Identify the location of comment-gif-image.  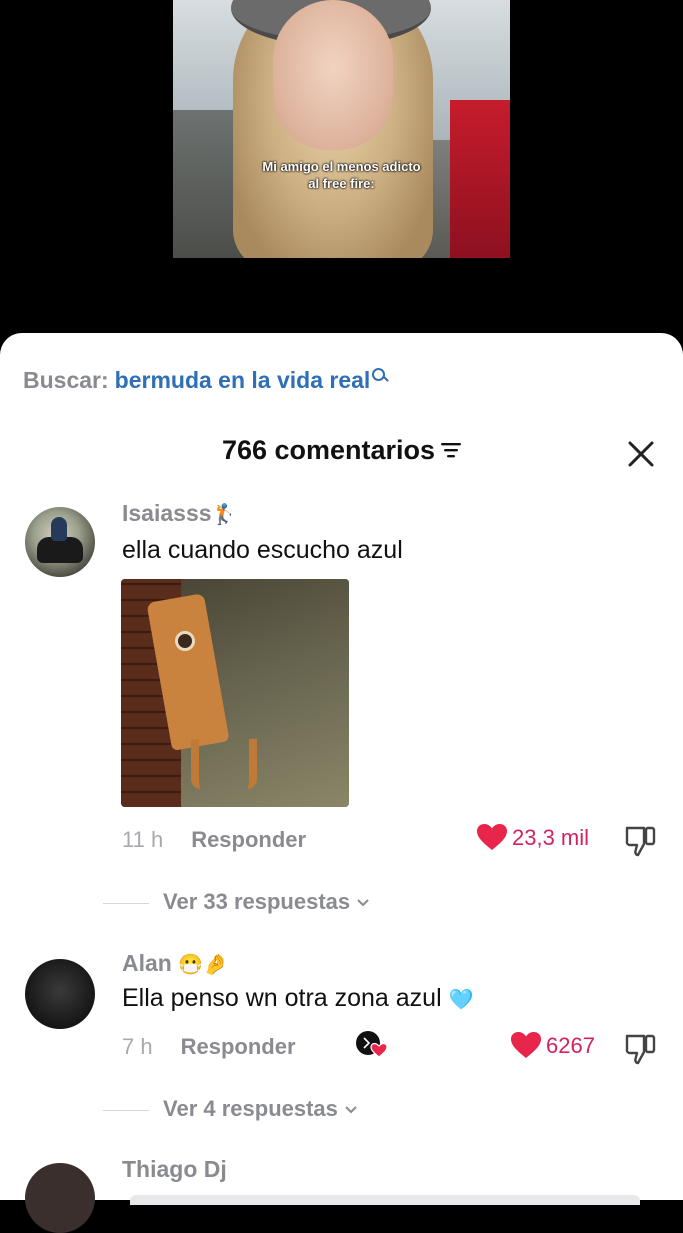
(235, 693).